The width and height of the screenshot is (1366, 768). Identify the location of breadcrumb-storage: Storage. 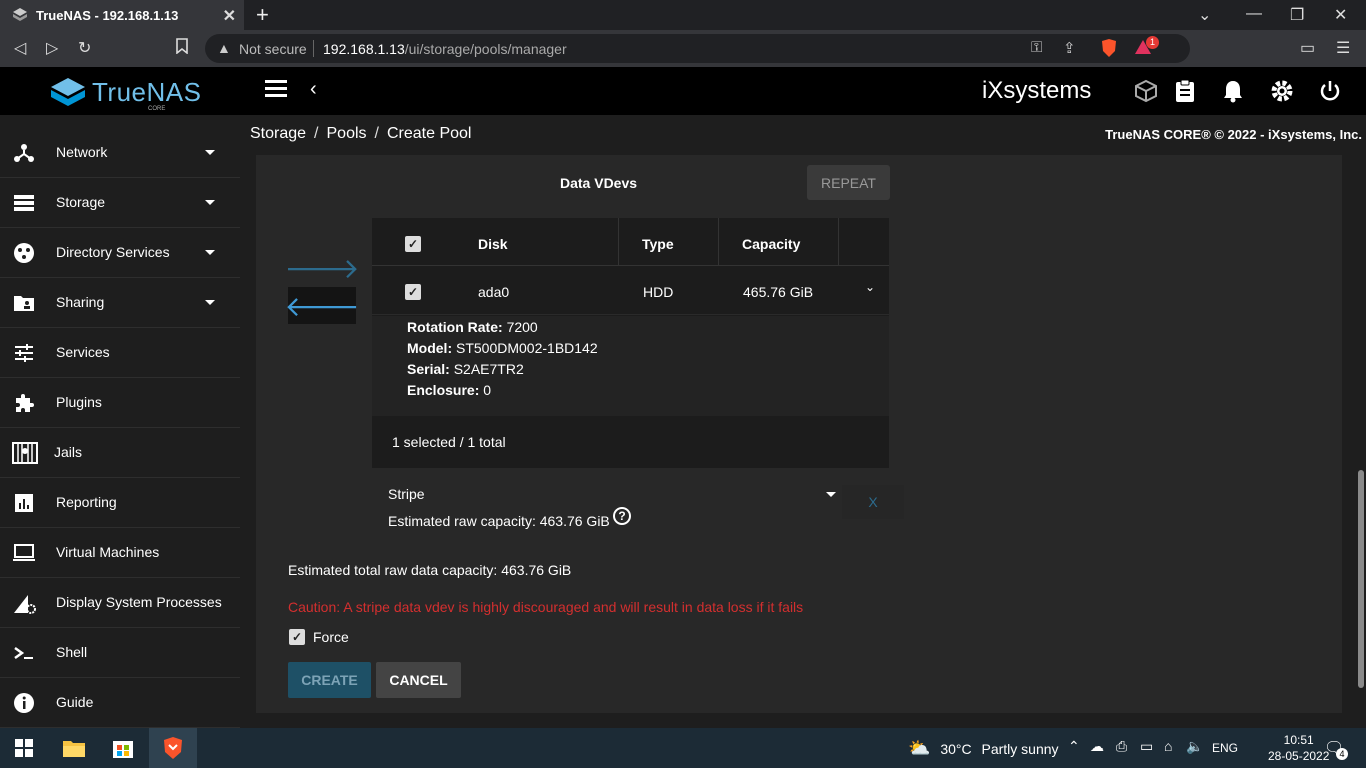
(278, 133).